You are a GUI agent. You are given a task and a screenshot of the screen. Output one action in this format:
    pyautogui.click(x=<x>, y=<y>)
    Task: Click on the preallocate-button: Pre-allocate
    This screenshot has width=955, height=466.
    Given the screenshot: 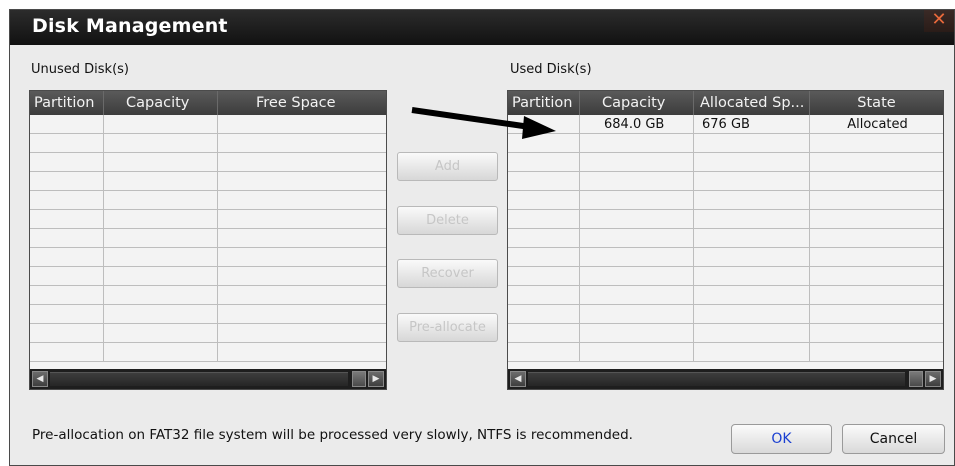 What is the action you would take?
    pyautogui.click(x=447, y=327)
    